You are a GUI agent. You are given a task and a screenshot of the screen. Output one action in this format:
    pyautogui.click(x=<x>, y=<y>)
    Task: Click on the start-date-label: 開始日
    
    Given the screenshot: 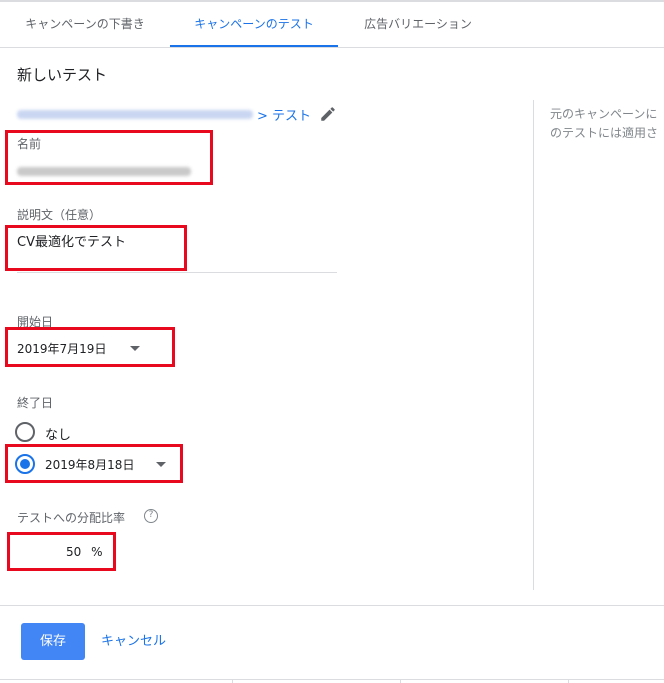 What is the action you would take?
    pyautogui.click(x=35, y=322)
    